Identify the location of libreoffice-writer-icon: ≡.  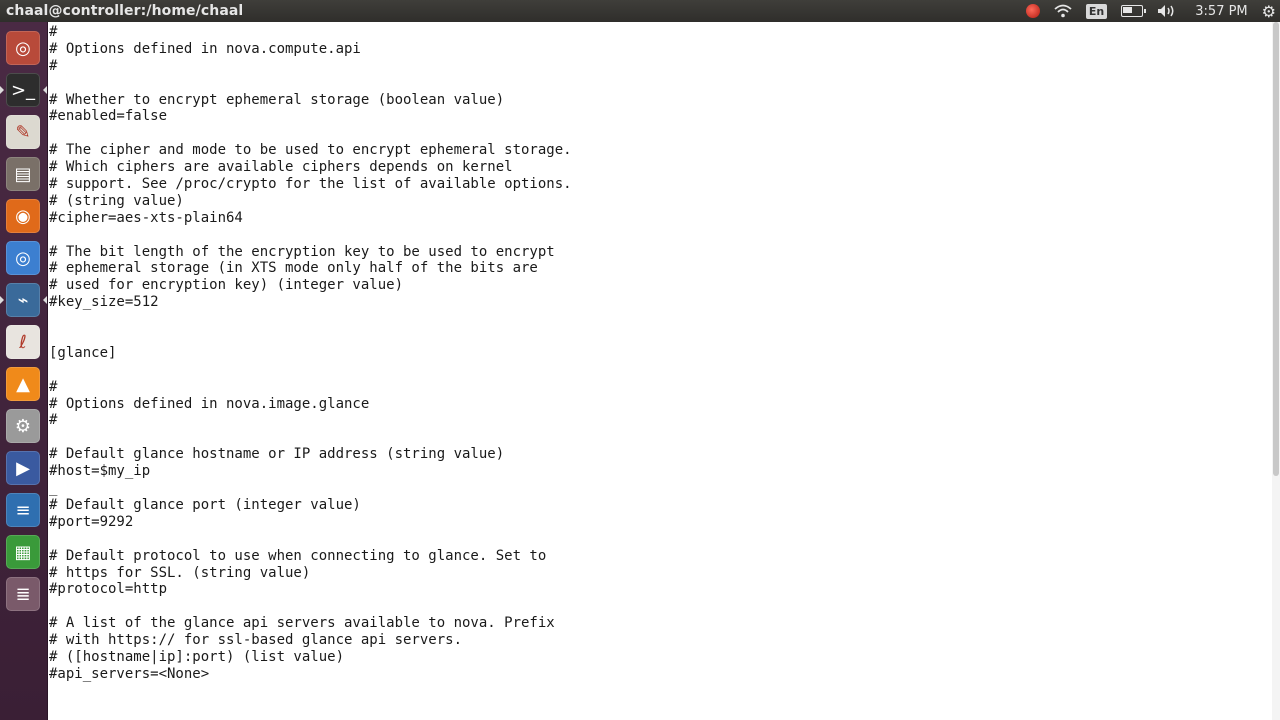
(23, 510).